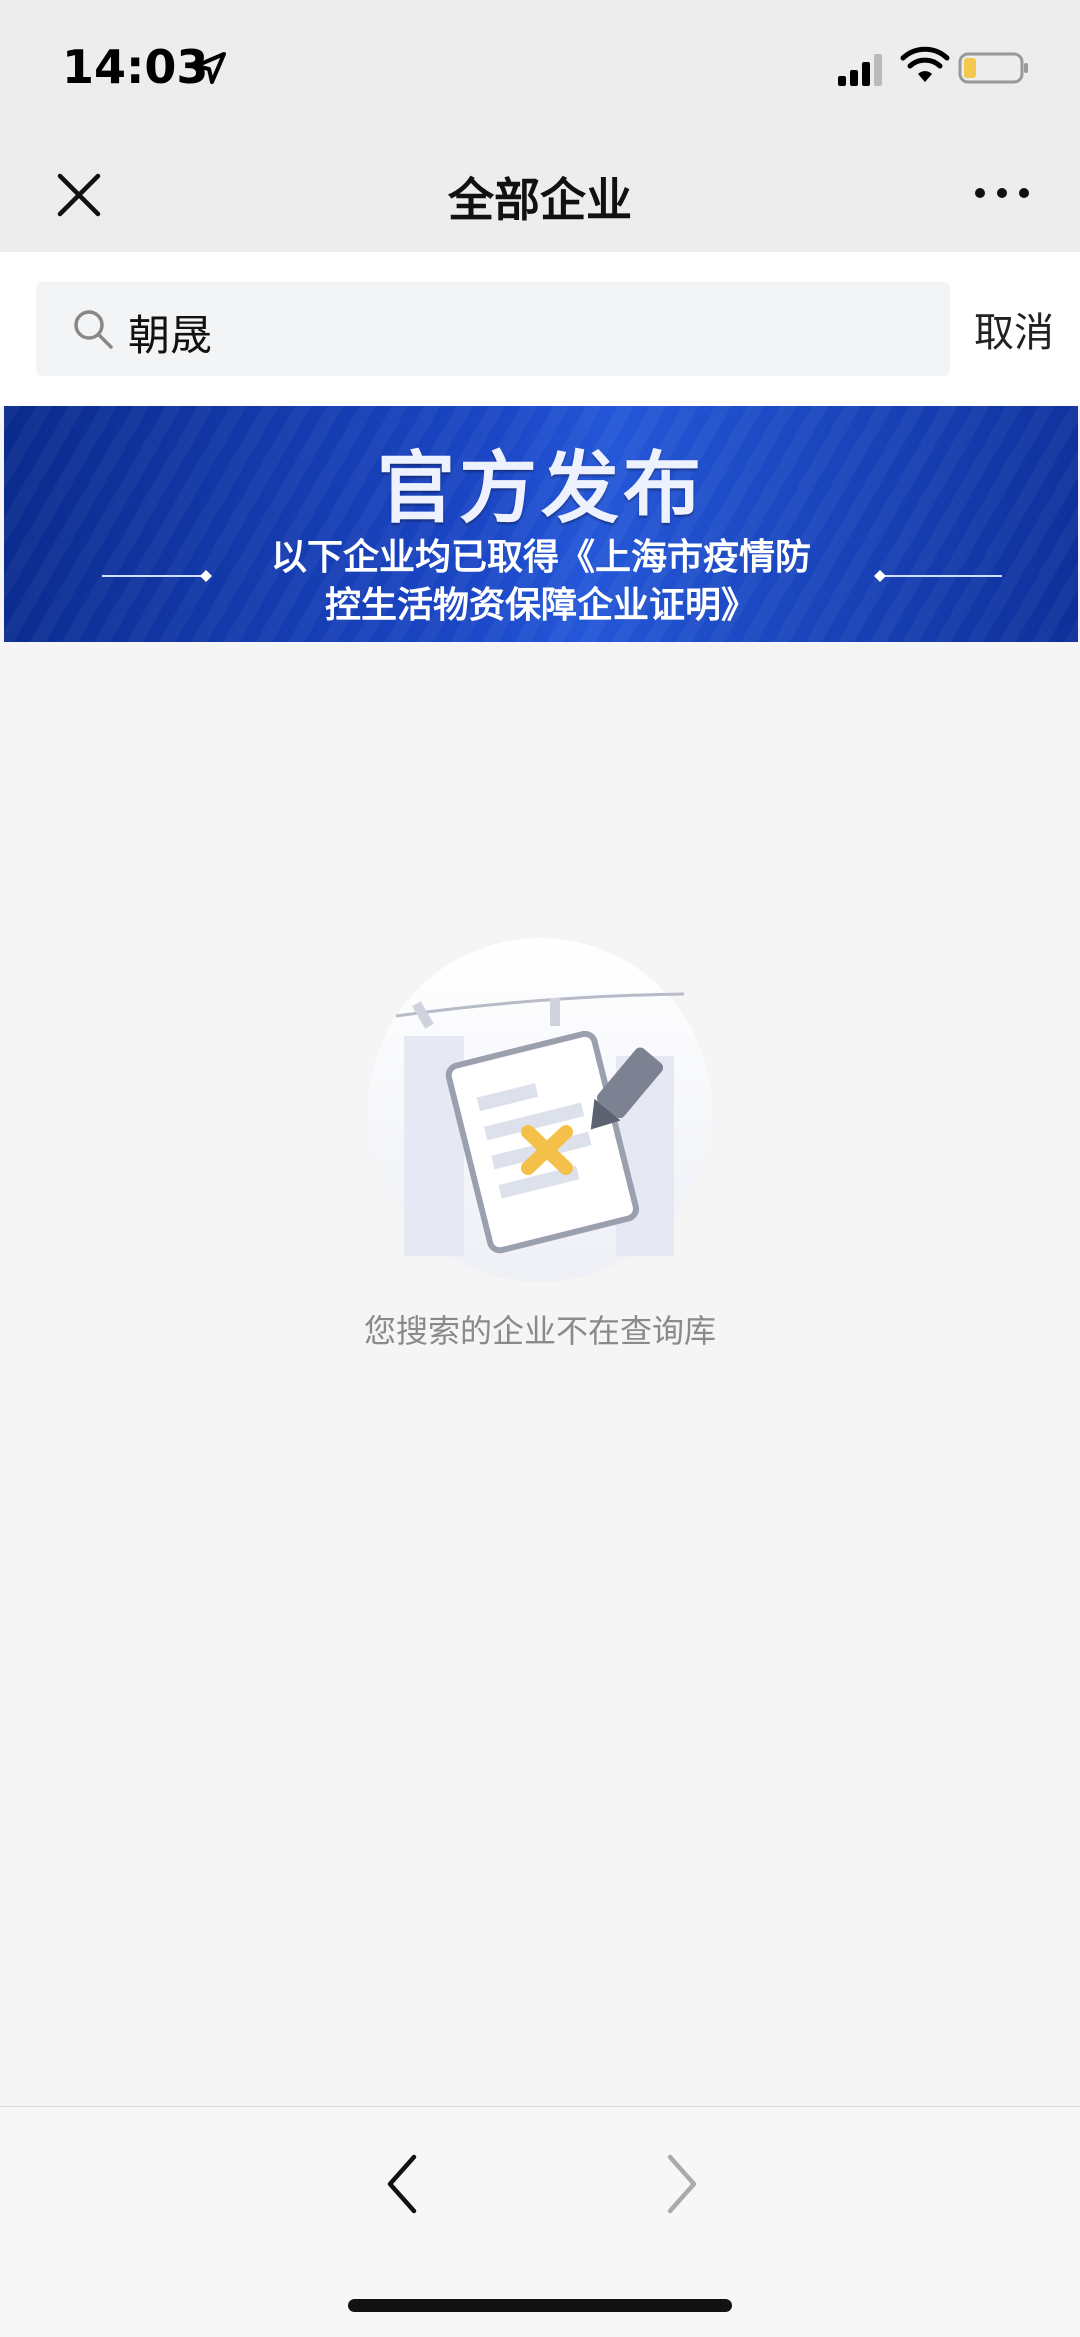 This screenshot has width=1080, height=2337. What do you see at coordinates (993, 68) in the screenshot?
I see `battery-icon` at bounding box center [993, 68].